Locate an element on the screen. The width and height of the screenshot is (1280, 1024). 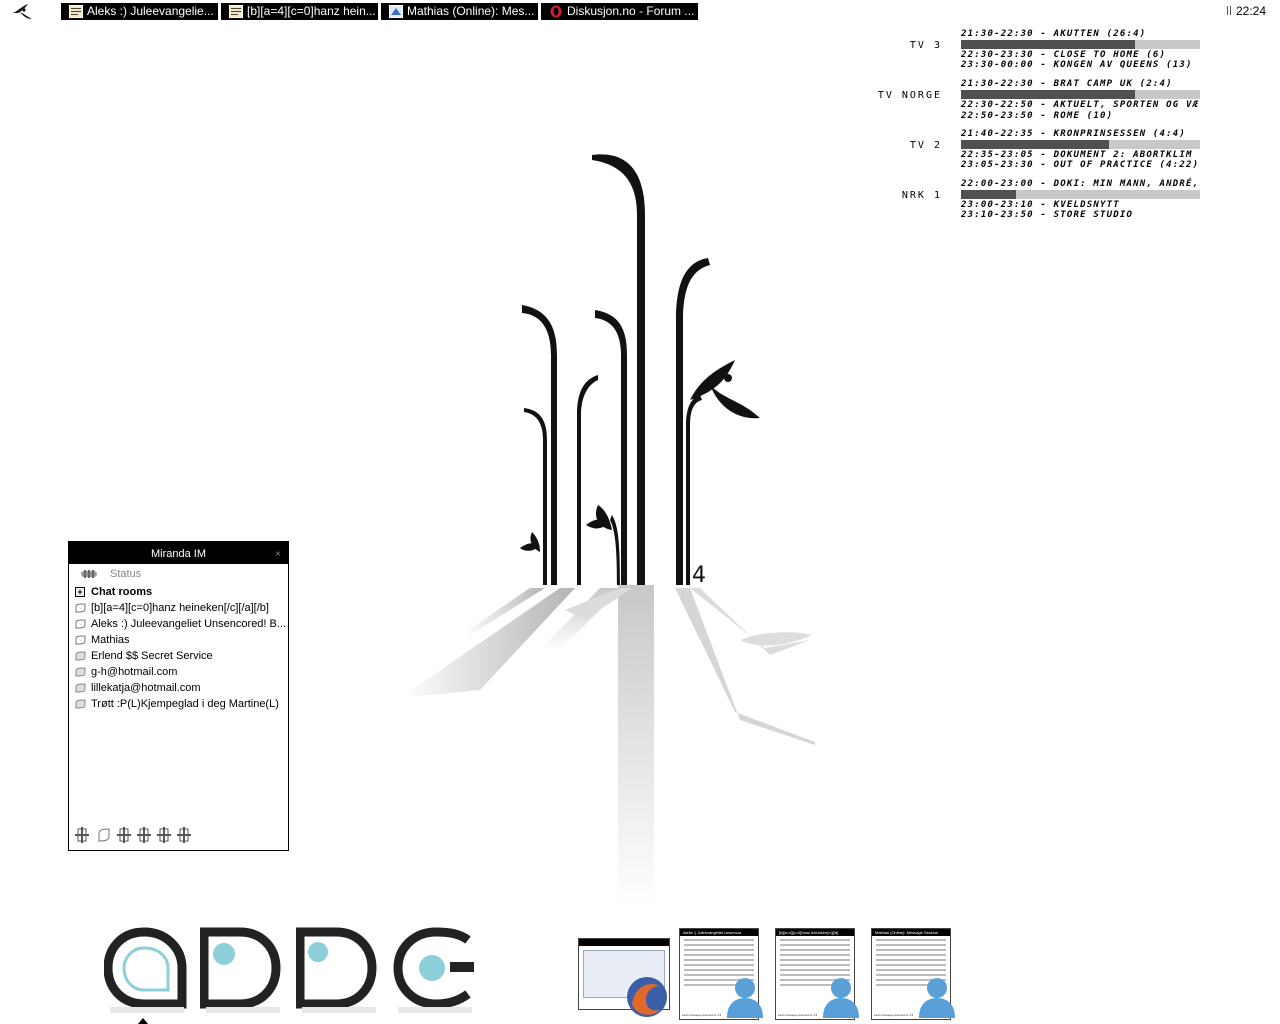
status-icon is located at coordinates (89, 574).